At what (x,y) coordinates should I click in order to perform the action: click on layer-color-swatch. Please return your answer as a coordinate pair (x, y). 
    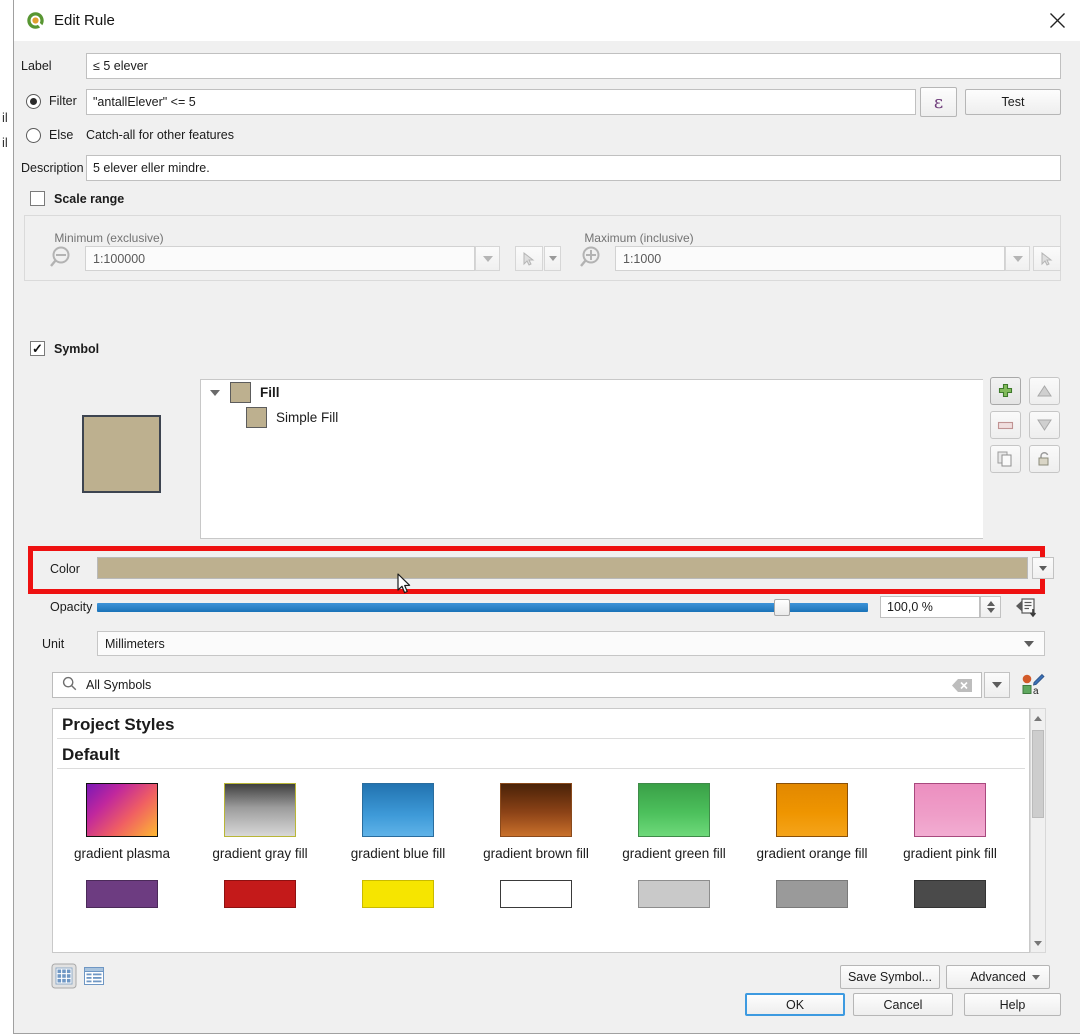
    Looking at the image, I should click on (256, 417).